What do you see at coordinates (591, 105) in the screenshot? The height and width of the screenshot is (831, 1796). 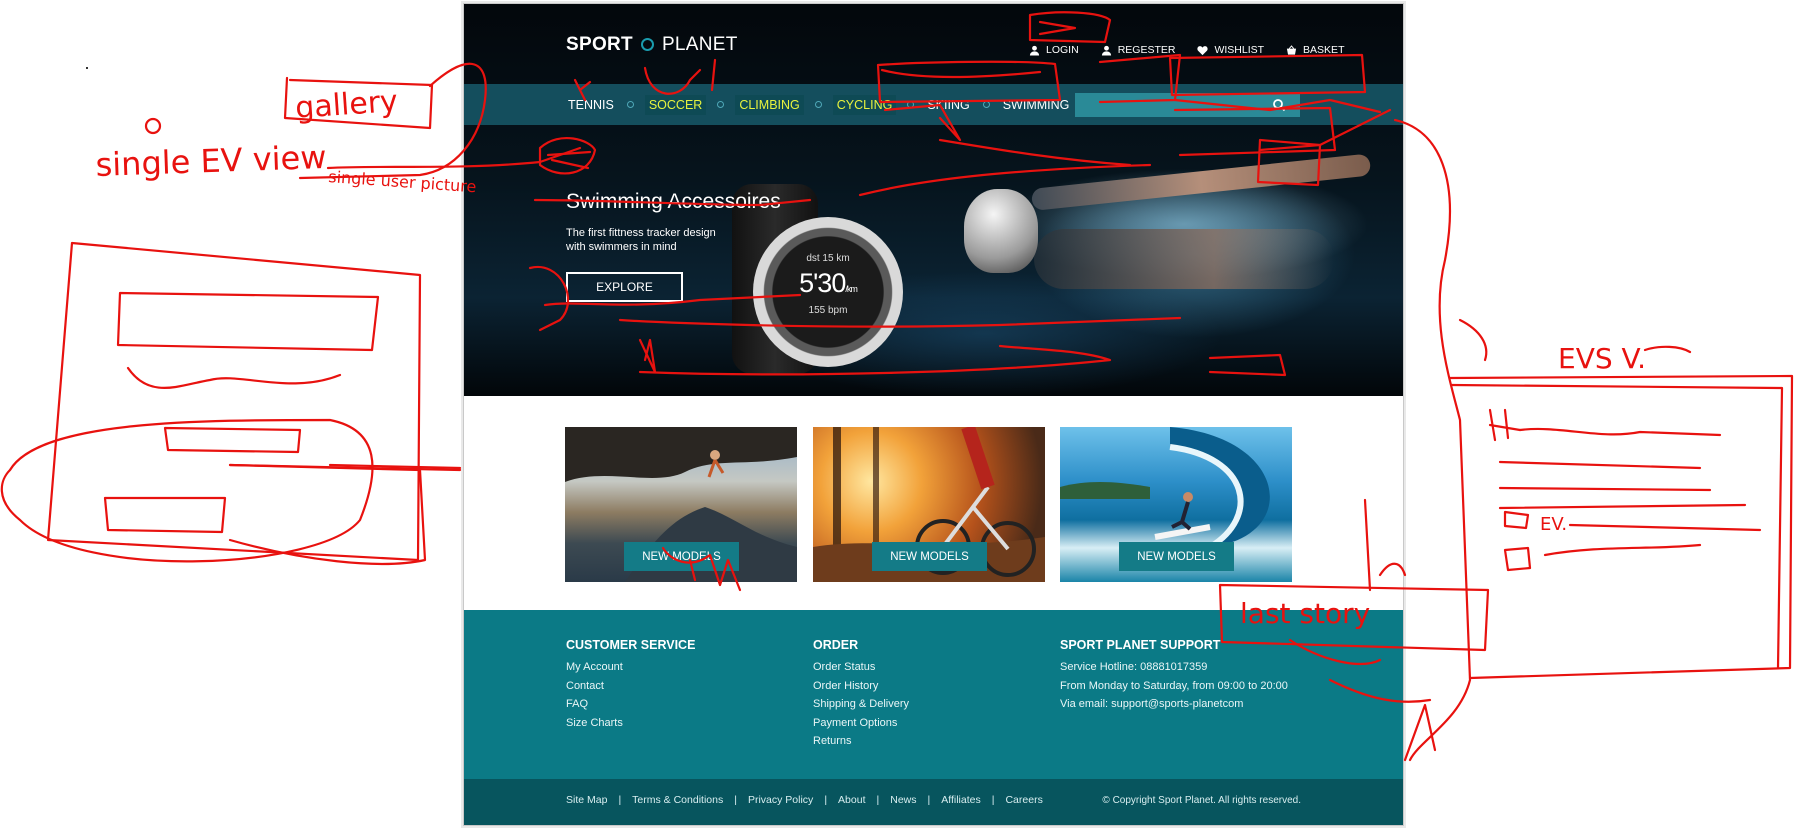 I see `nav-tennis: TENNIS` at bounding box center [591, 105].